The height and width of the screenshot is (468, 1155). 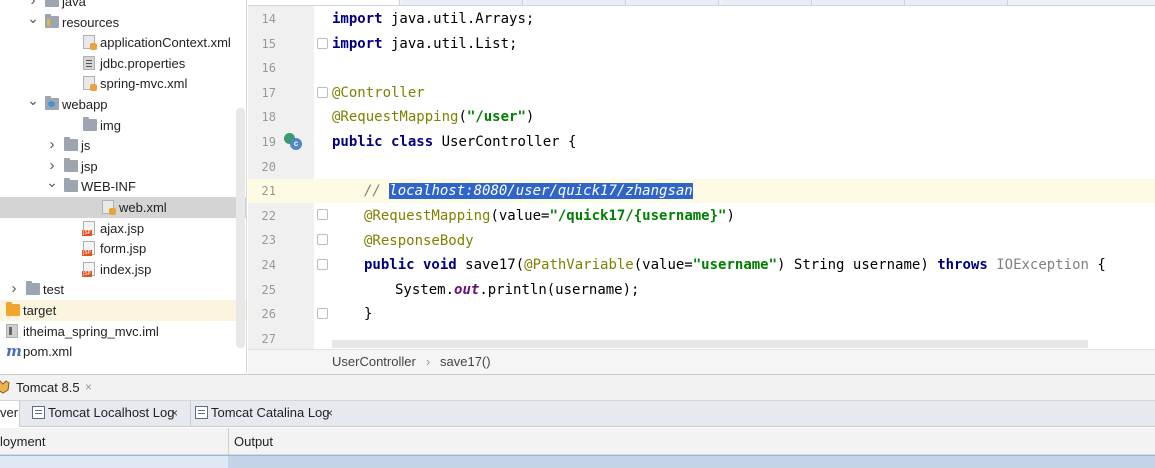 I want to click on tab-server: ver, so click(x=10, y=414).